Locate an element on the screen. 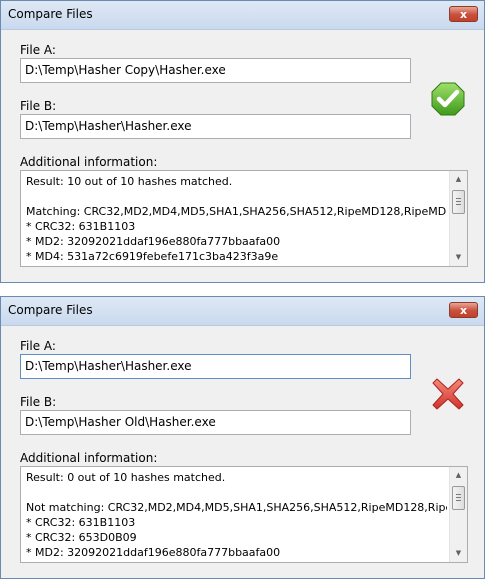  file-a-input: D:\Temp\Hasher Copy\Hasher.exe is located at coordinates (215, 70).